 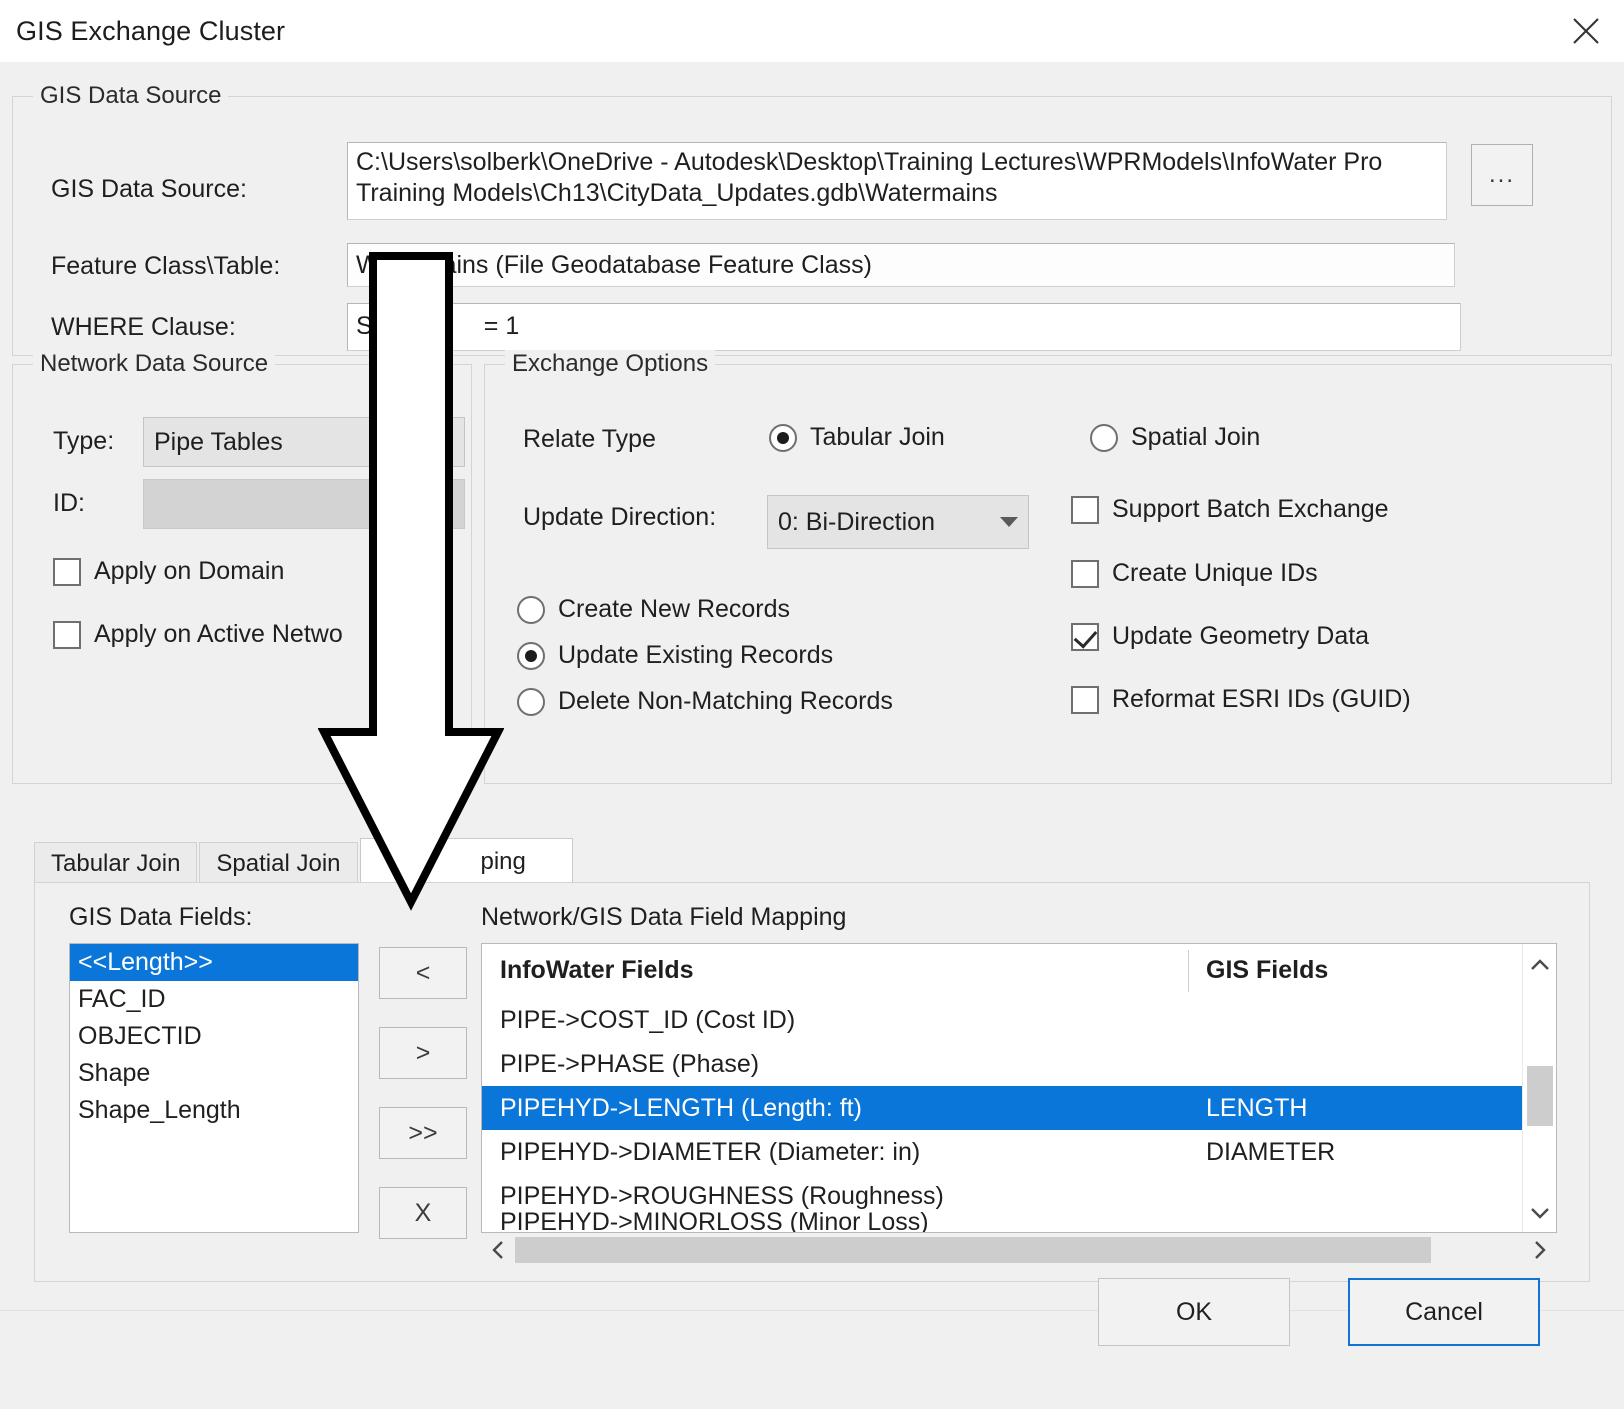 What do you see at coordinates (856, 521) in the screenshot?
I see `update-direction-value: 0: Bi-Direction` at bounding box center [856, 521].